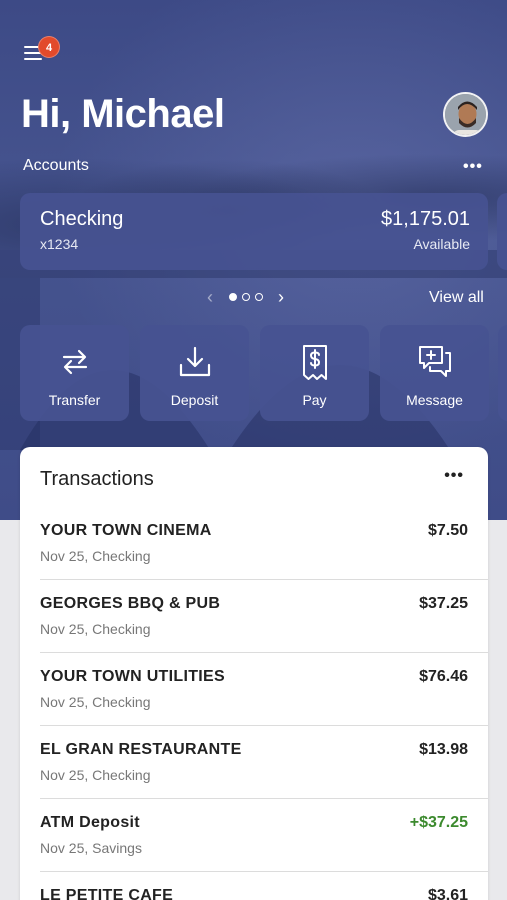  Describe the element at coordinates (502, 231) in the screenshot. I see `next-account-card` at that location.